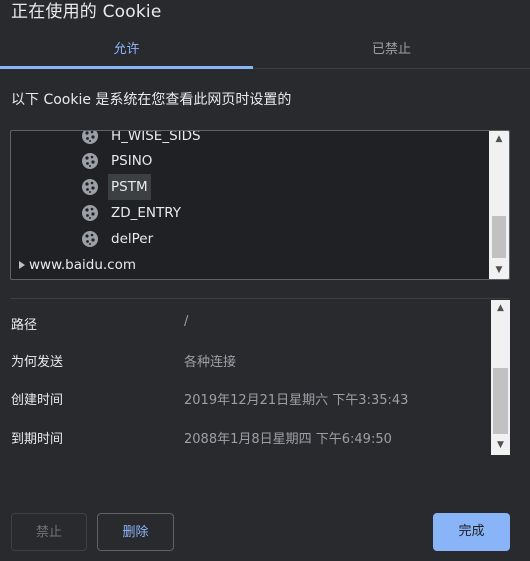 Image resolution: width=530 pixels, height=561 pixels. Describe the element at coordinates (132, 161) in the screenshot. I see `cookie-item-label: PSINO` at that location.